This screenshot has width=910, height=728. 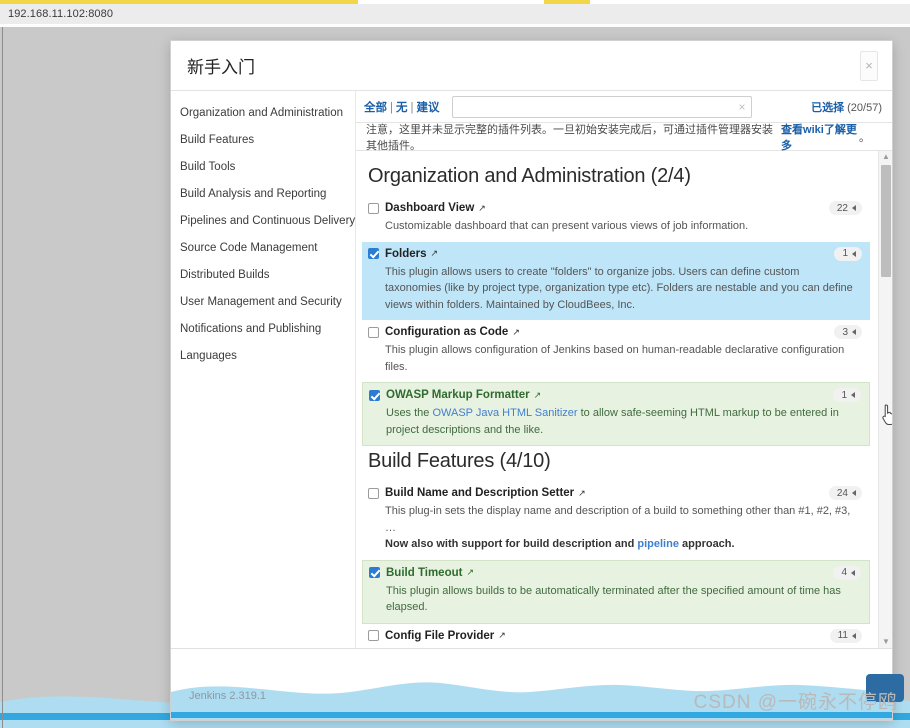 What do you see at coordinates (263, 220) in the screenshot?
I see `sidebar-item-pipelines-and-continuous-delivery: Pipelines and Continuous Delivery` at bounding box center [263, 220].